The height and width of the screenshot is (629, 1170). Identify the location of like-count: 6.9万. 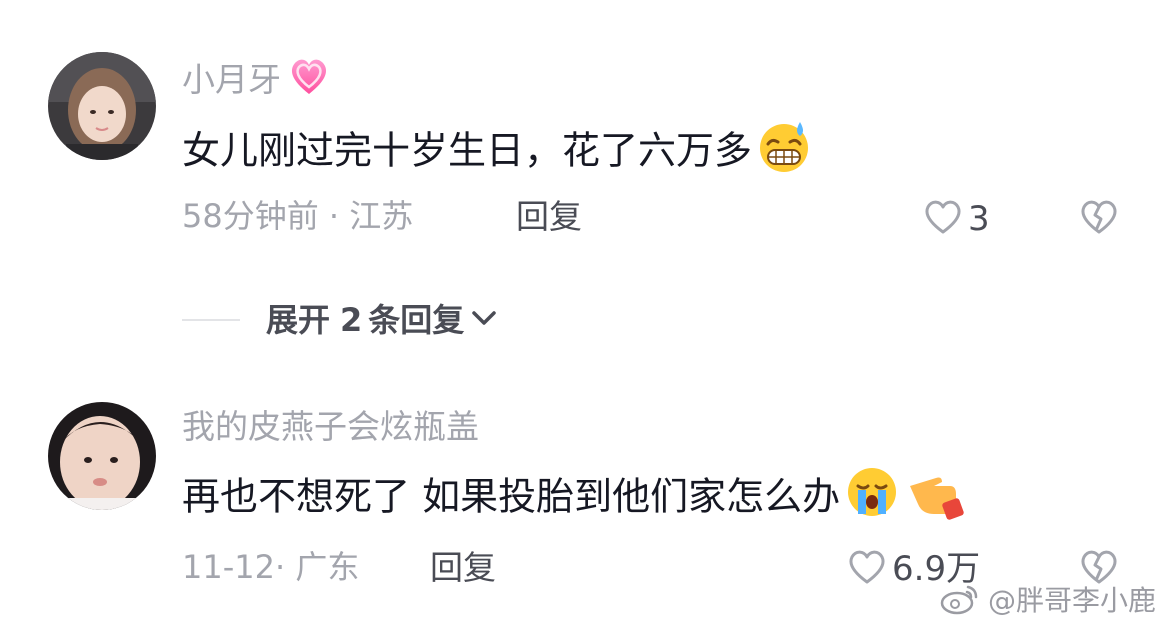
(936, 569).